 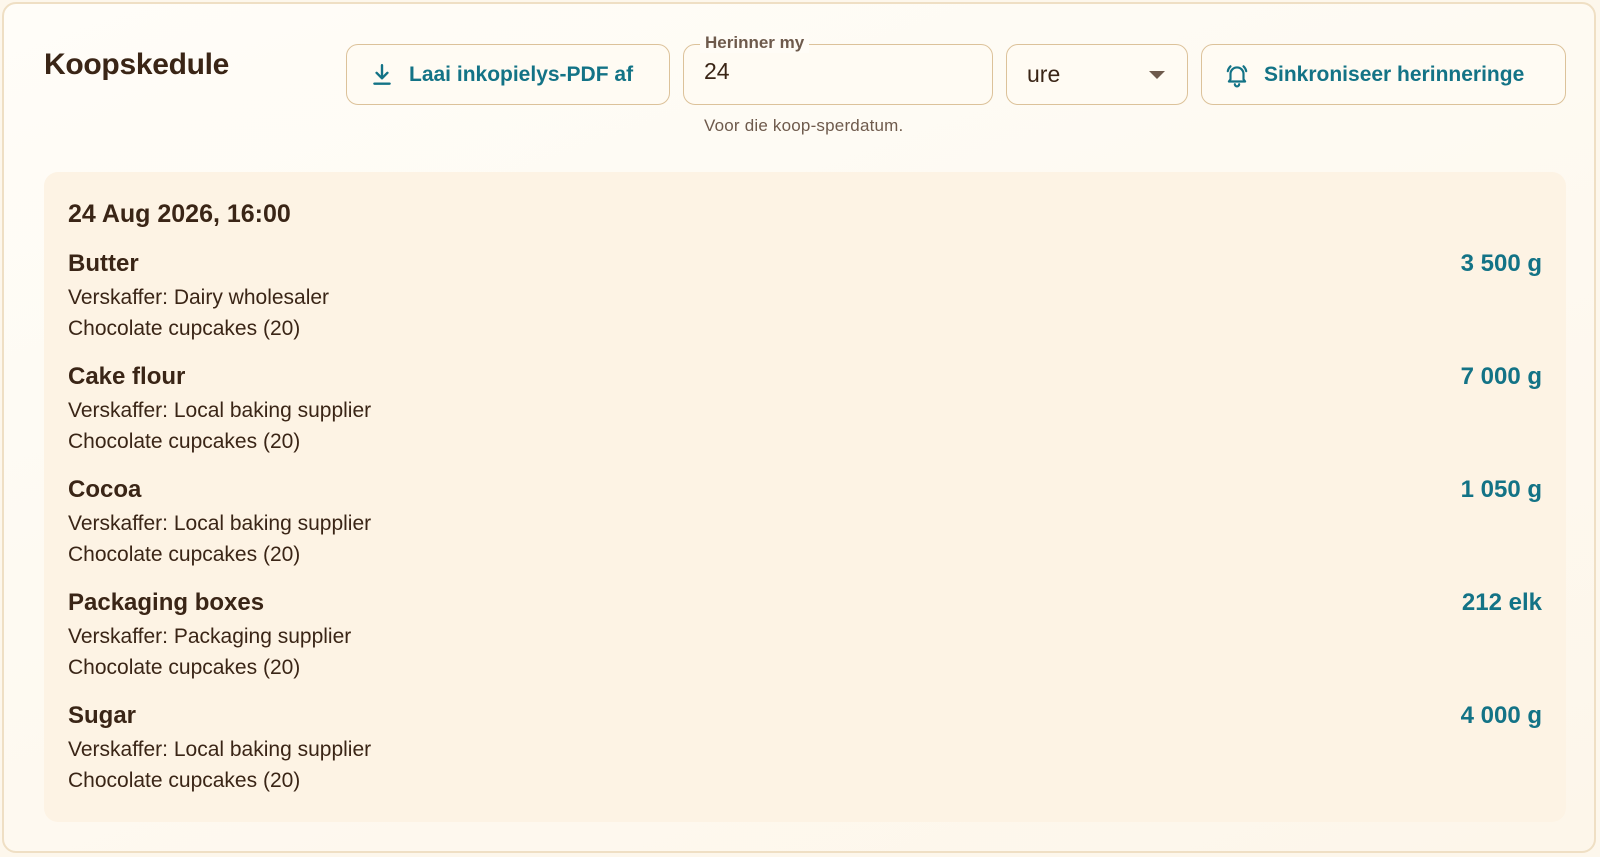 I want to click on reminder-helper-text: Voor die koop-sperdatum., so click(x=804, y=125).